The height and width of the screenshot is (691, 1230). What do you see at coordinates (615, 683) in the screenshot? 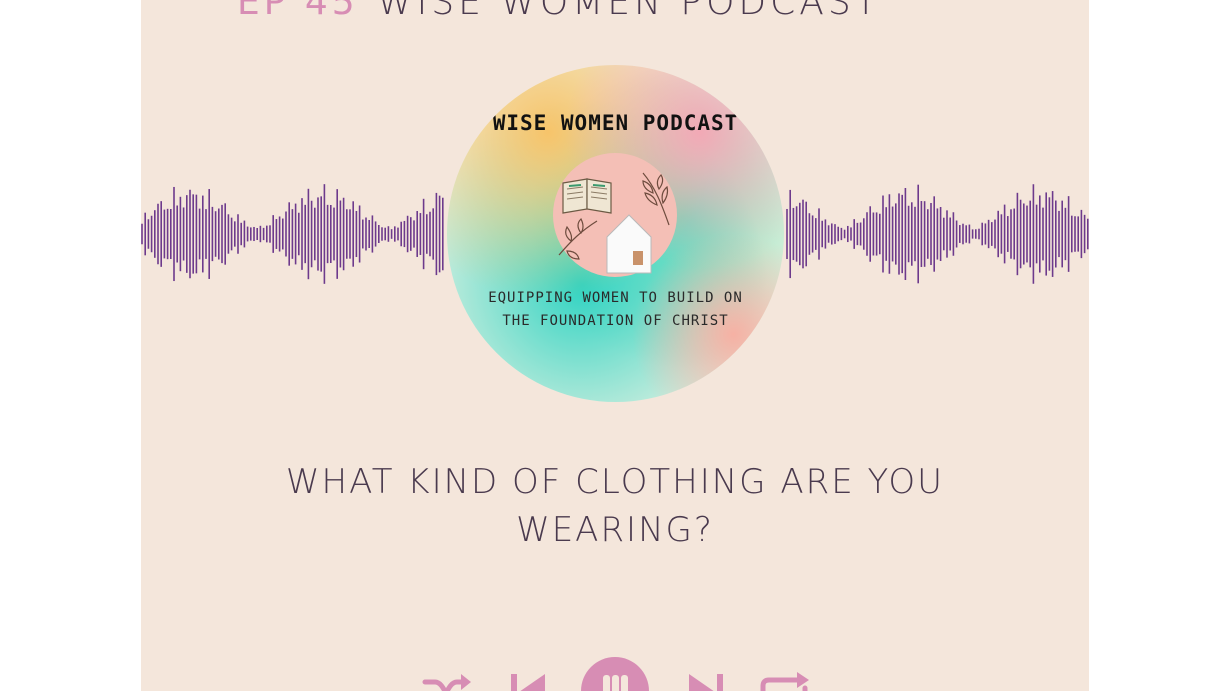
I see `pause-icon` at bounding box center [615, 683].